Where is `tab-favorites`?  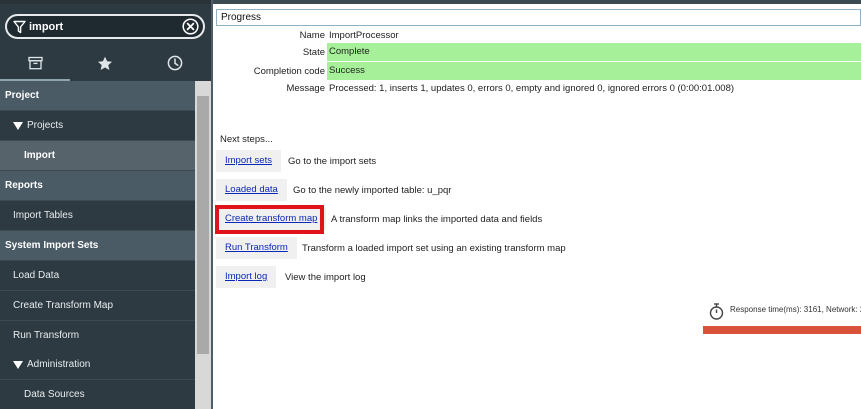 tab-favorites is located at coordinates (105, 63).